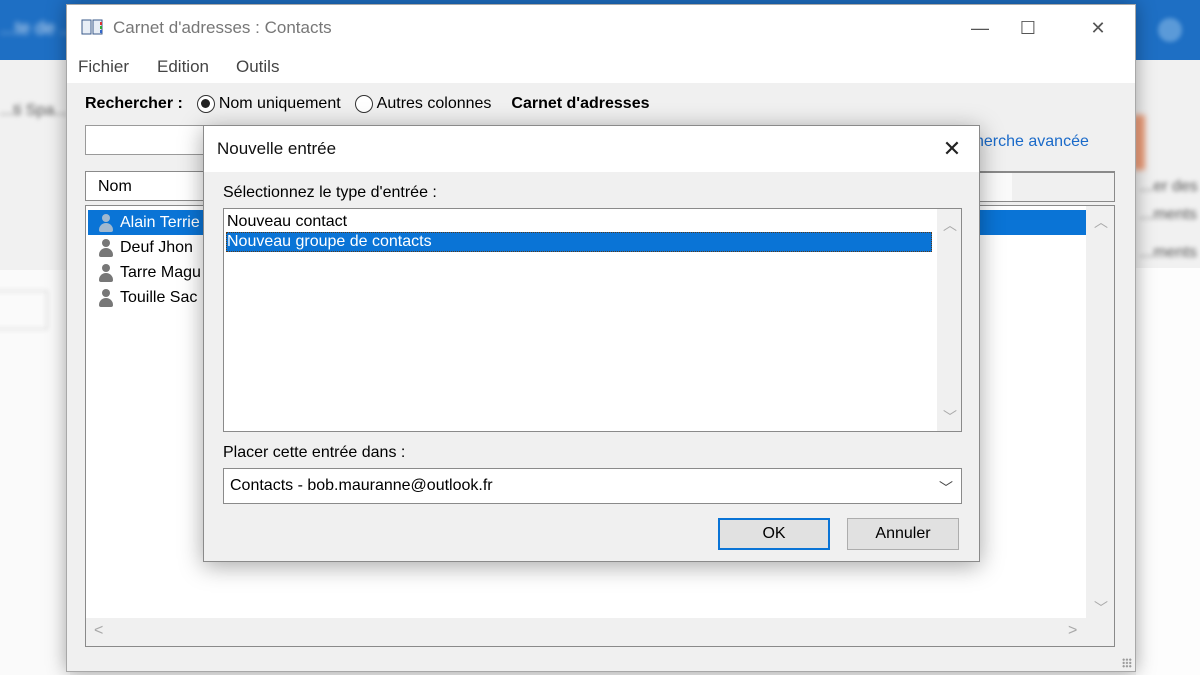  I want to click on entry-type-label: Sélectionnez le type d'entrée :, so click(330, 192).